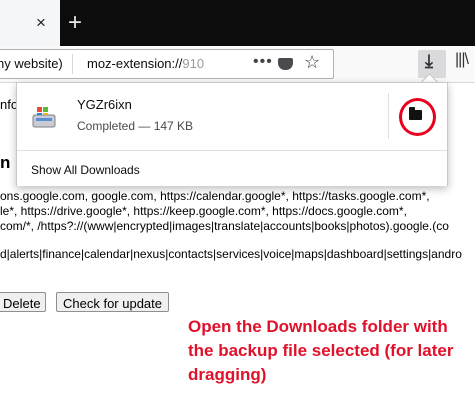 The image size is (475, 400). Describe the element at coordinates (462, 60) in the screenshot. I see `library-icon: |||\` at that location.